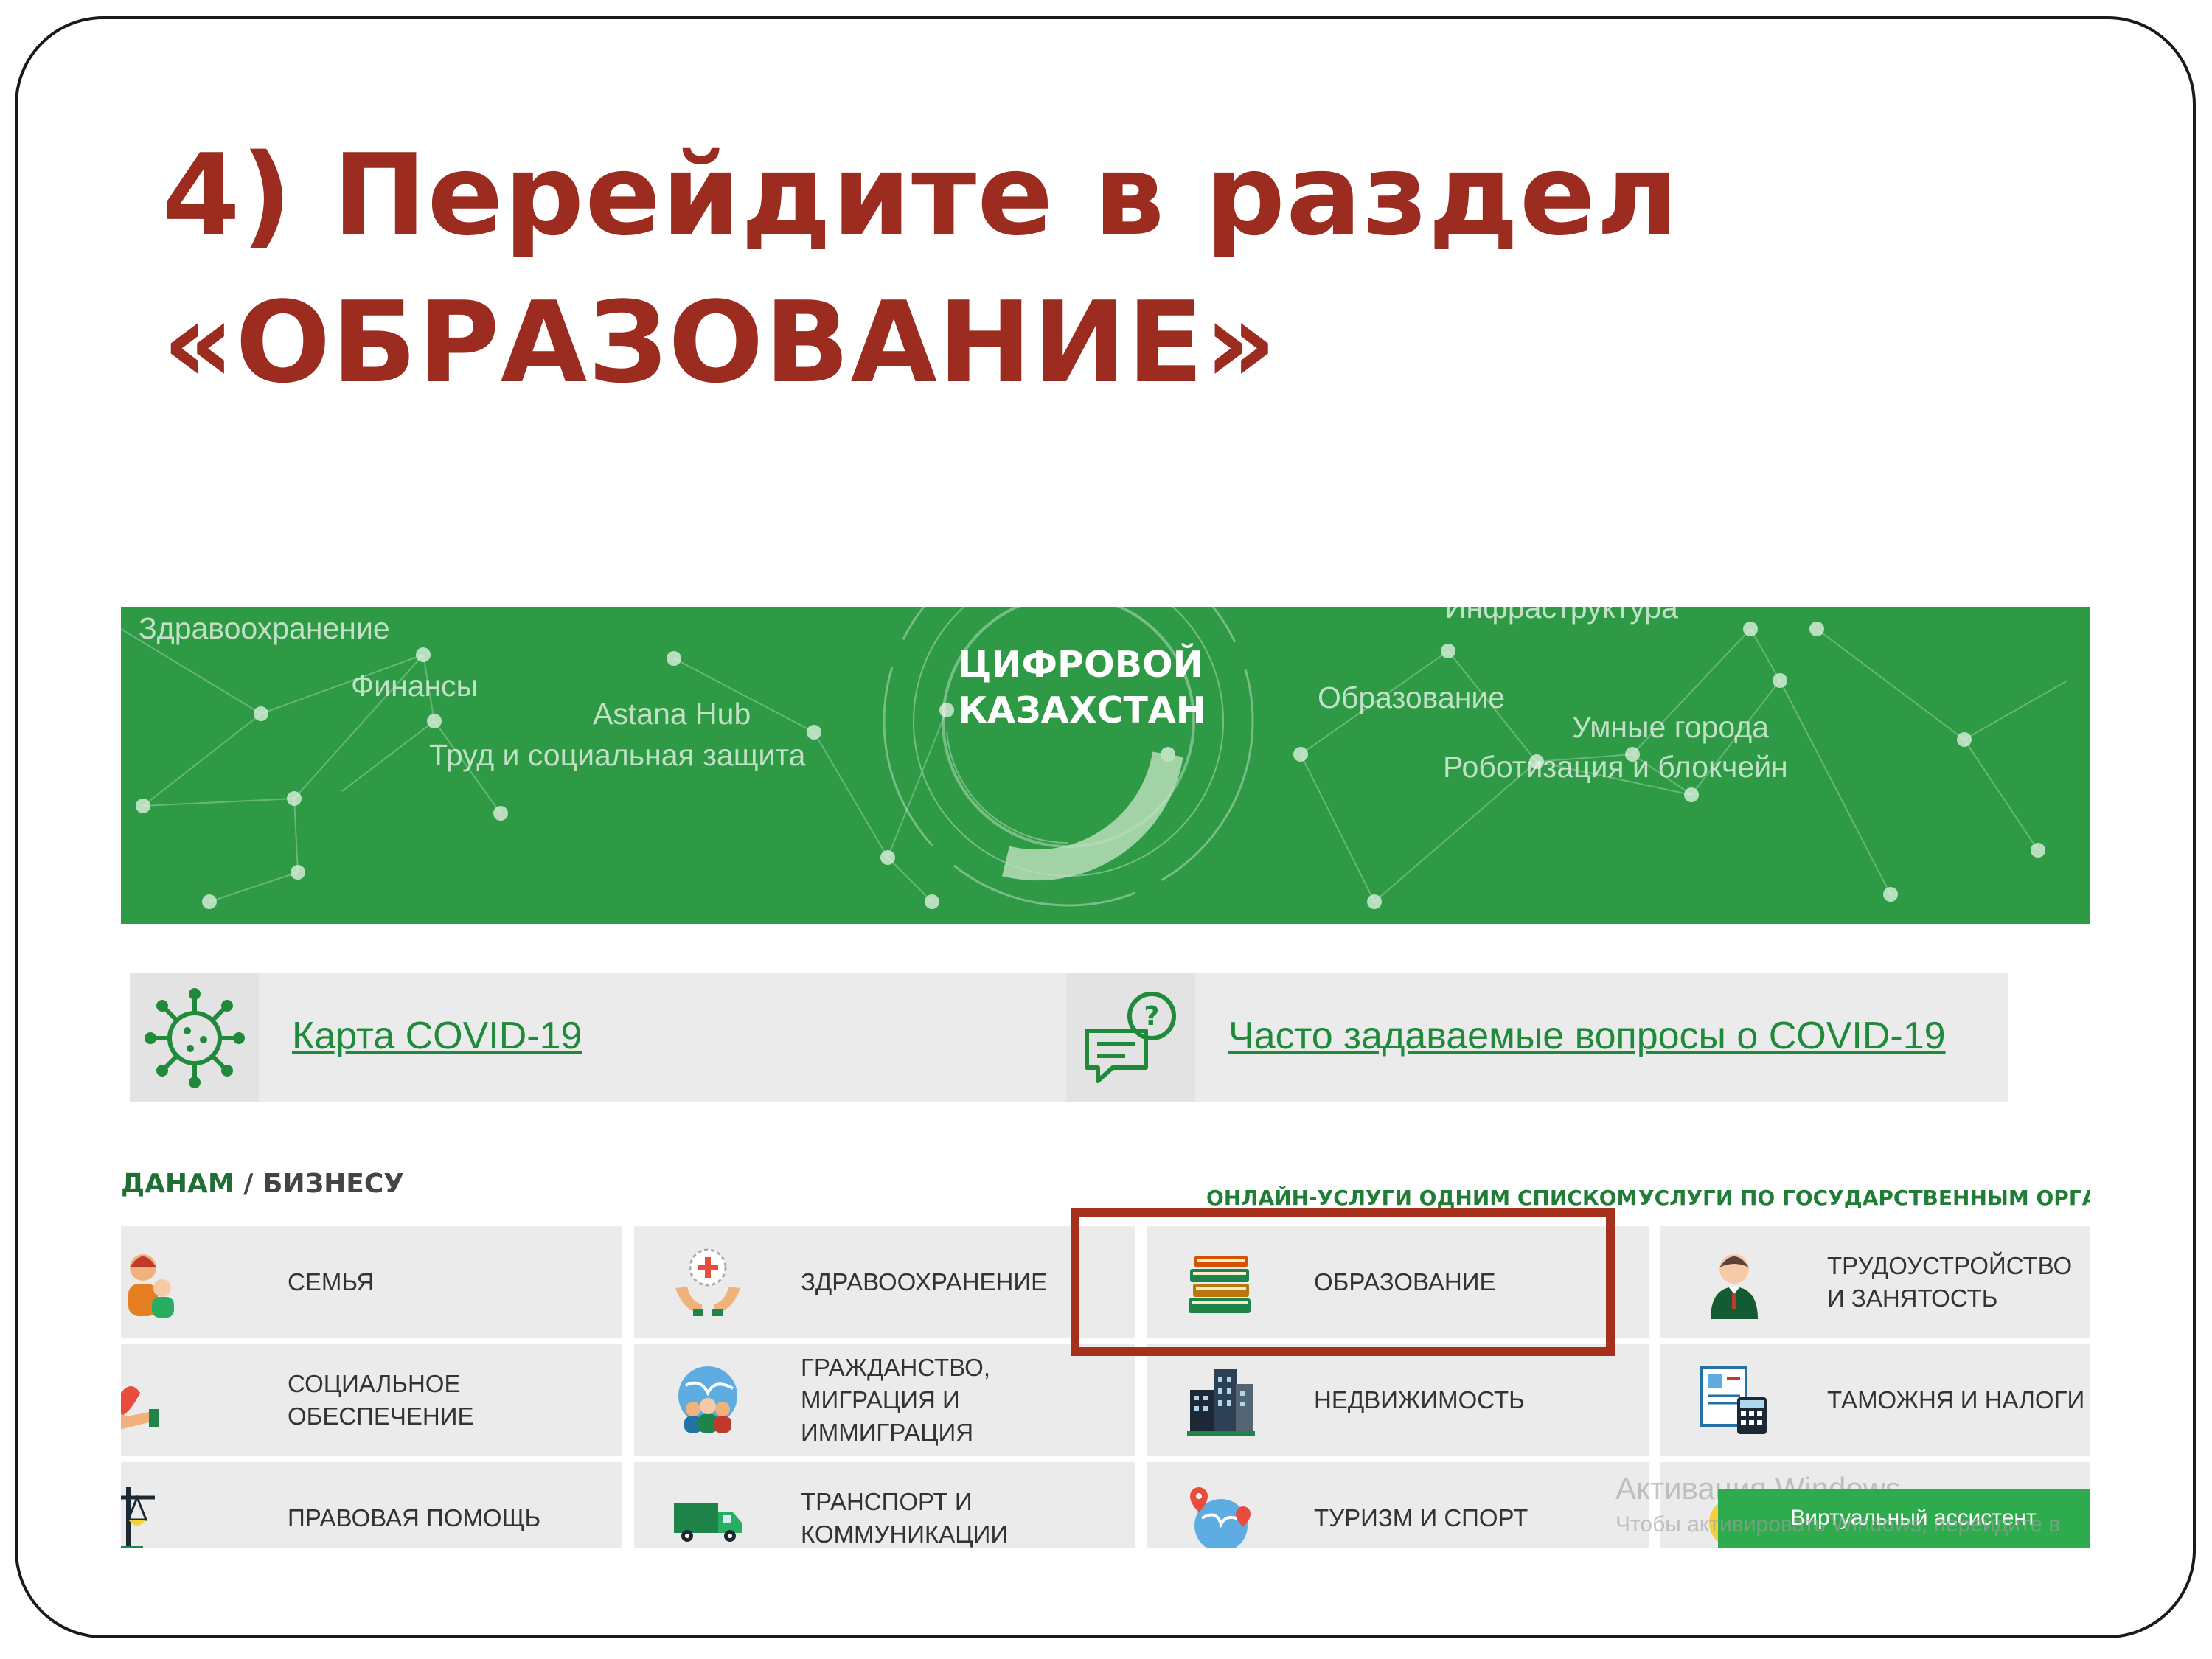  I want to click on covid-map-link: Карта COVID-19, so click(437, 1036).